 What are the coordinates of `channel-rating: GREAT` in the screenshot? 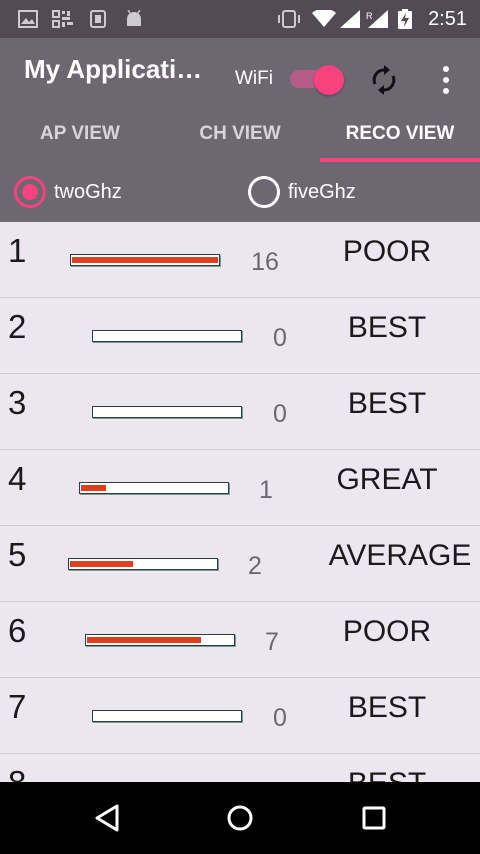 It's located at (387, 479).